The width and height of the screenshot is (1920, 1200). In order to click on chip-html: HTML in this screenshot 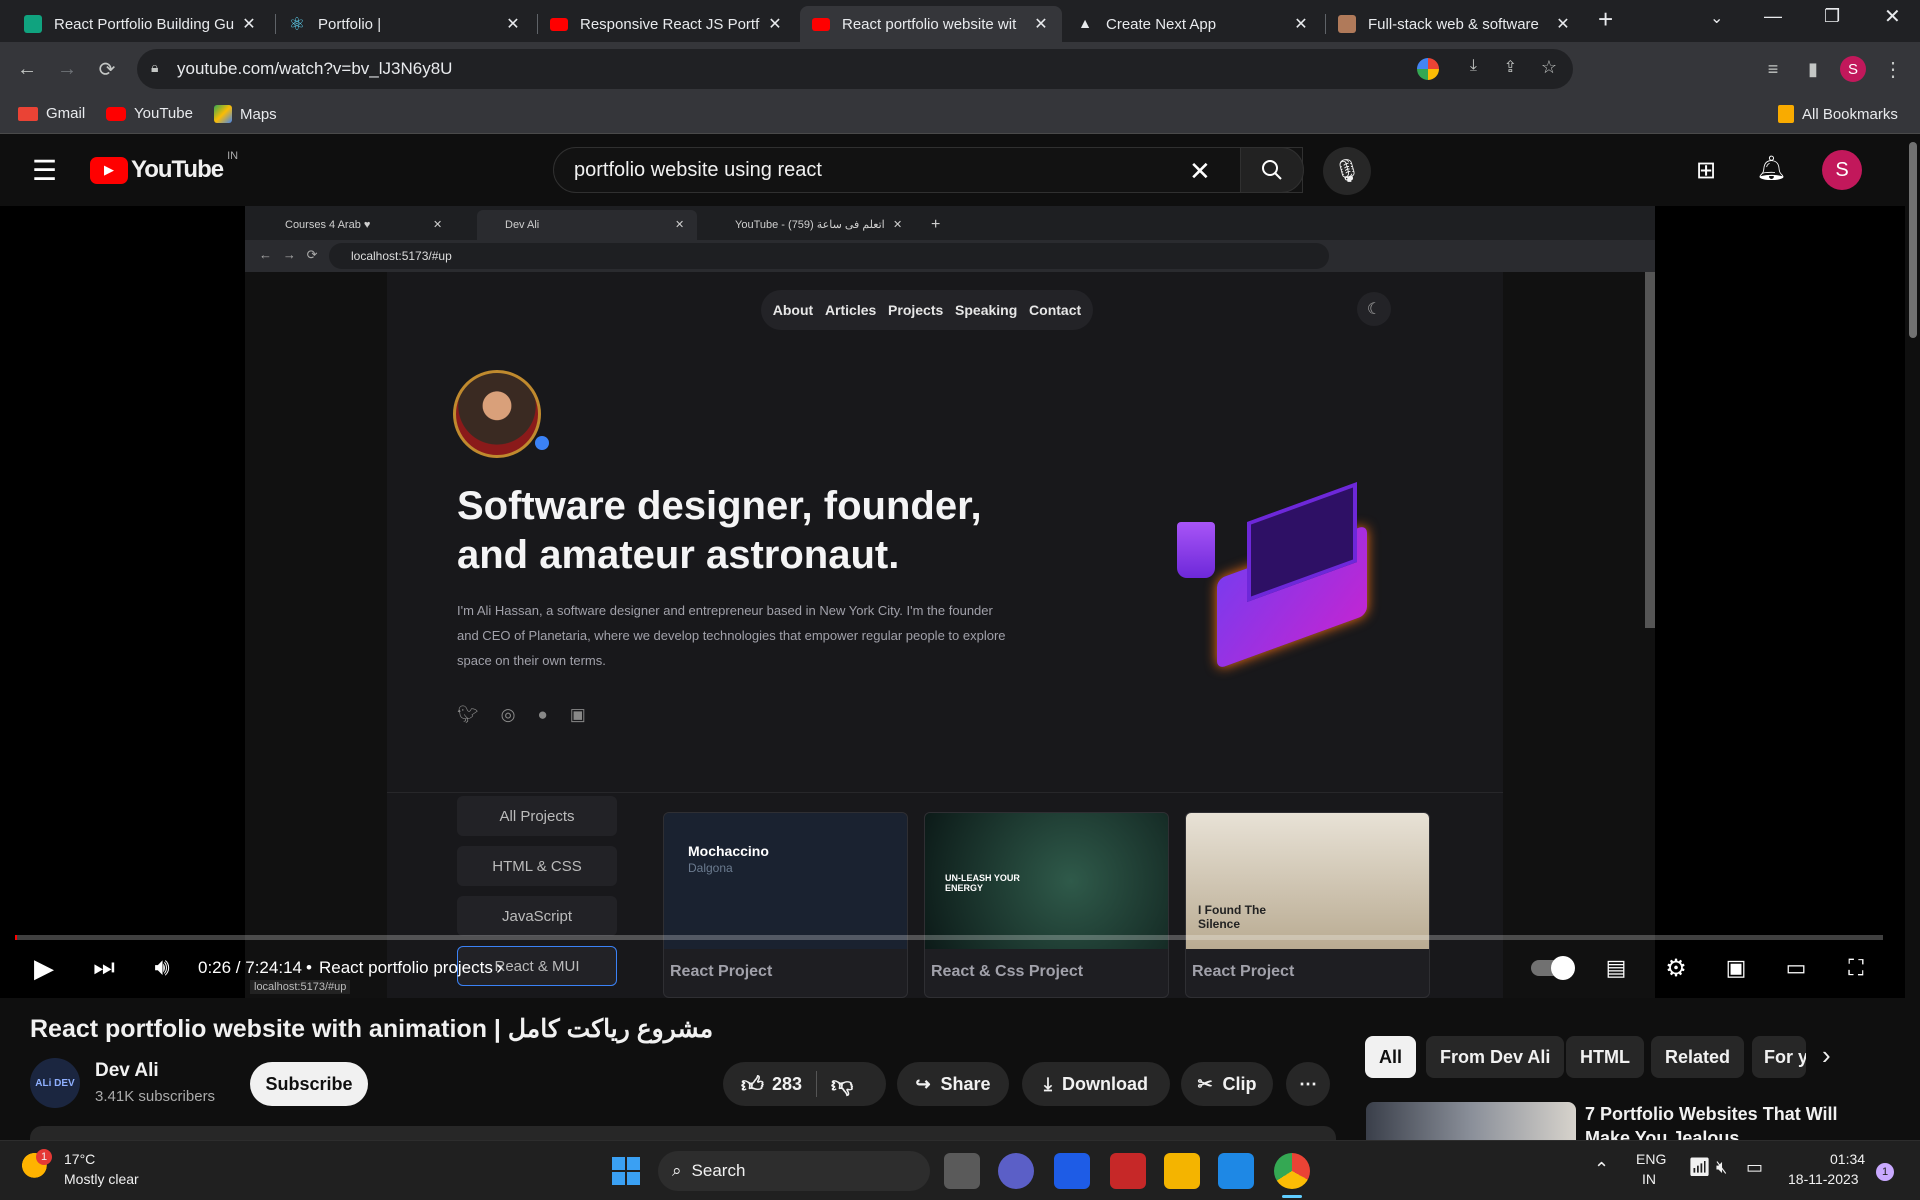, I will do `click(1605, 1057)`.